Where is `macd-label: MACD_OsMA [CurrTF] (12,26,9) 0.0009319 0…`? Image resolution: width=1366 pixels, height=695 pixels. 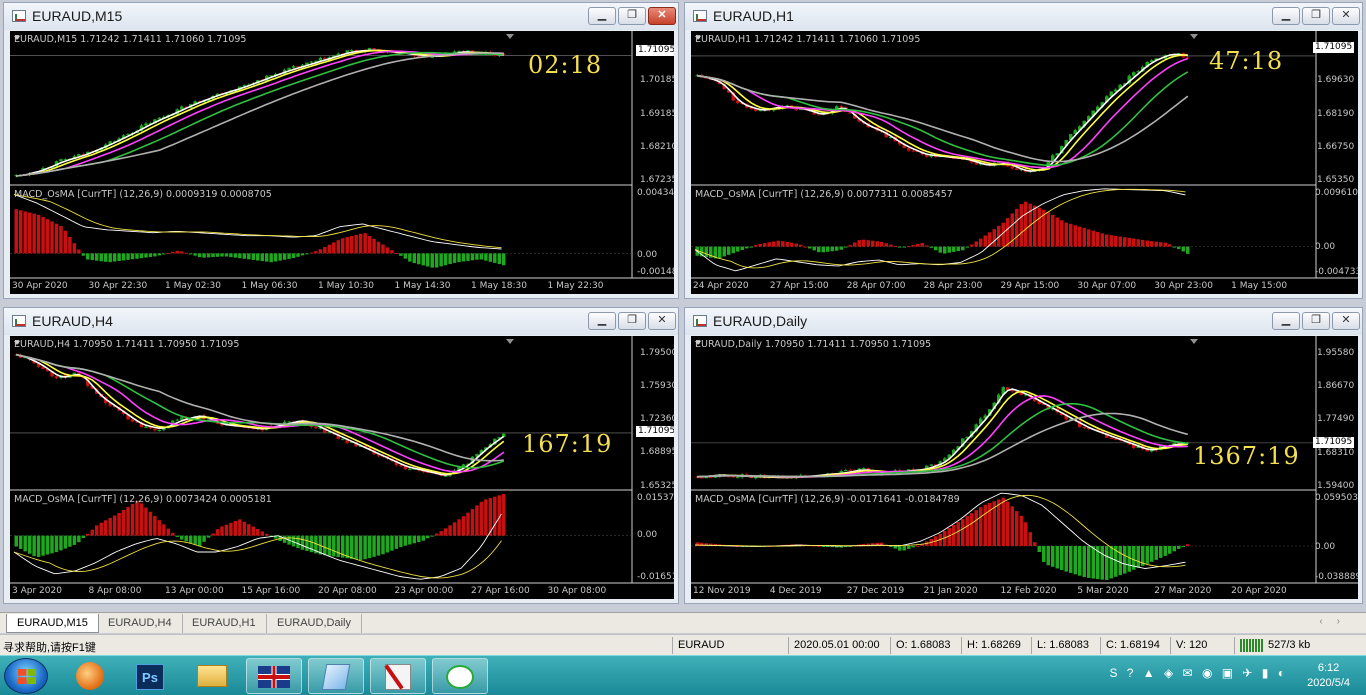
macd-label: MACD_OsMA [CurrTF] (12,26,9) 0.0009319 0… is located at coordinates (143, 194).